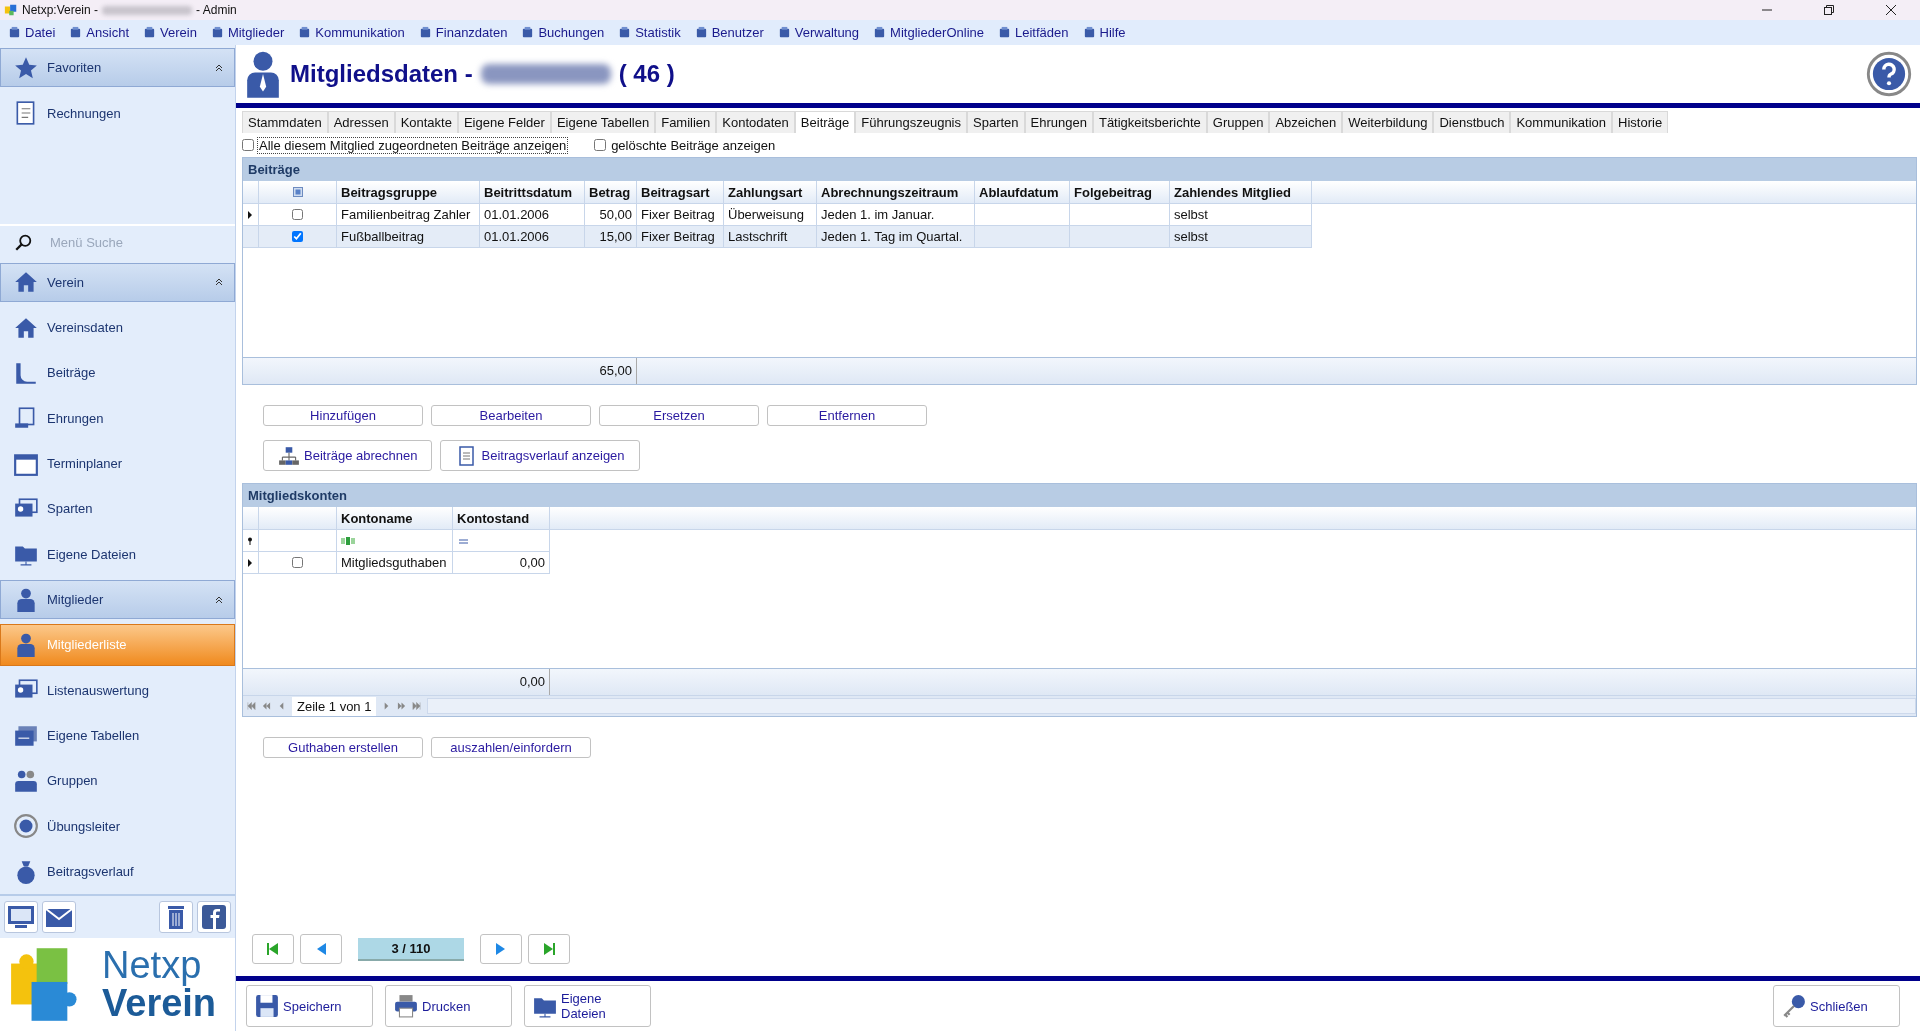 The height and width of the screenshot is (1031, 1920). Describe the element at coordinates (587, 1006) in the screenshot. I see `footer-button: Eigene Dateien` at that location.